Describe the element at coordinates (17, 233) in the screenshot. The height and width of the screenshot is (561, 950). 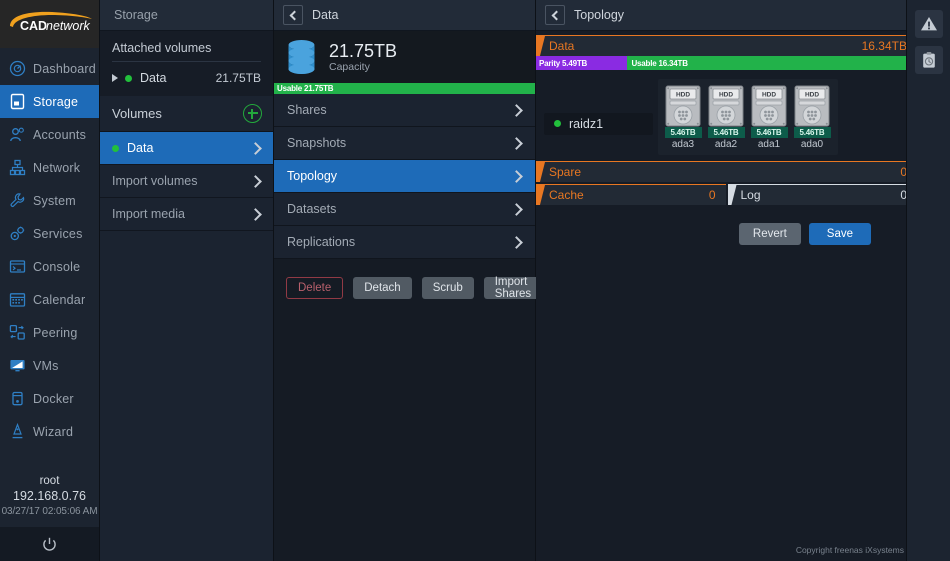
I see `services-gear-icon` at that location.